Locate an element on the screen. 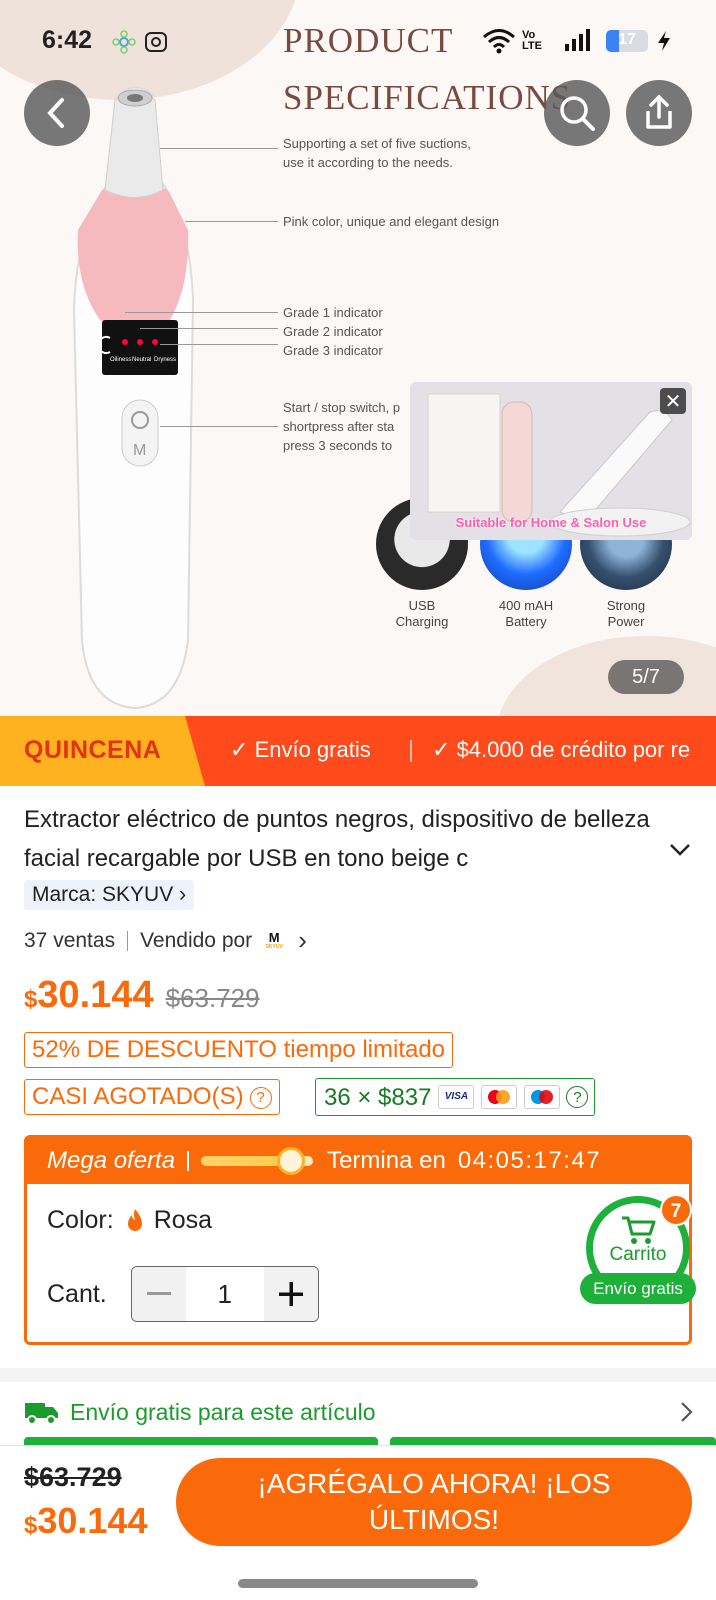  sales-count: 37 ventas is located at coordinates (70, 940).